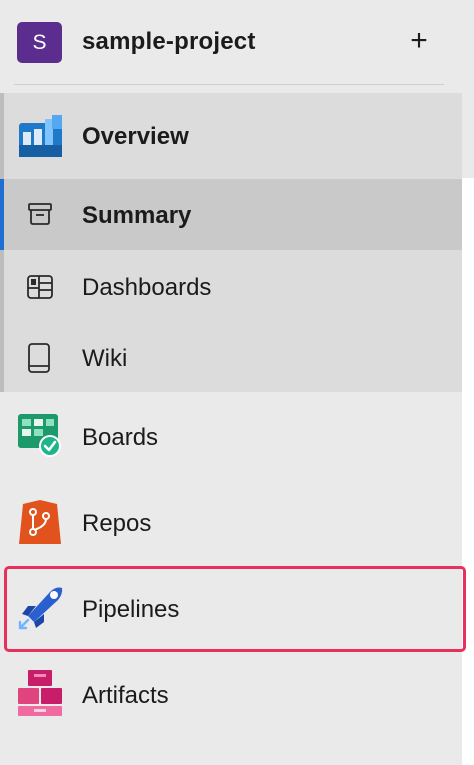 The image size is (474, 765). What do you see at coordinates (231, 356) in the screenshot?
I see `nav-item-wiki: Wiki` at bounding box center [231, 356].